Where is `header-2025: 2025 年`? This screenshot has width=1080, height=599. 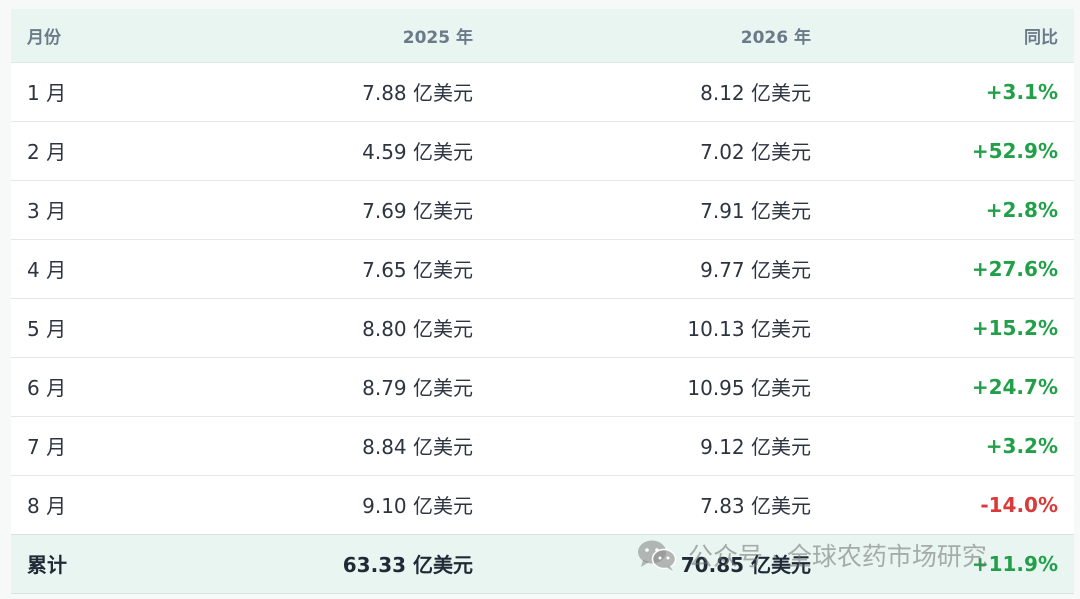 header-2025: 2025 年 is located at coordinates (437, 37).